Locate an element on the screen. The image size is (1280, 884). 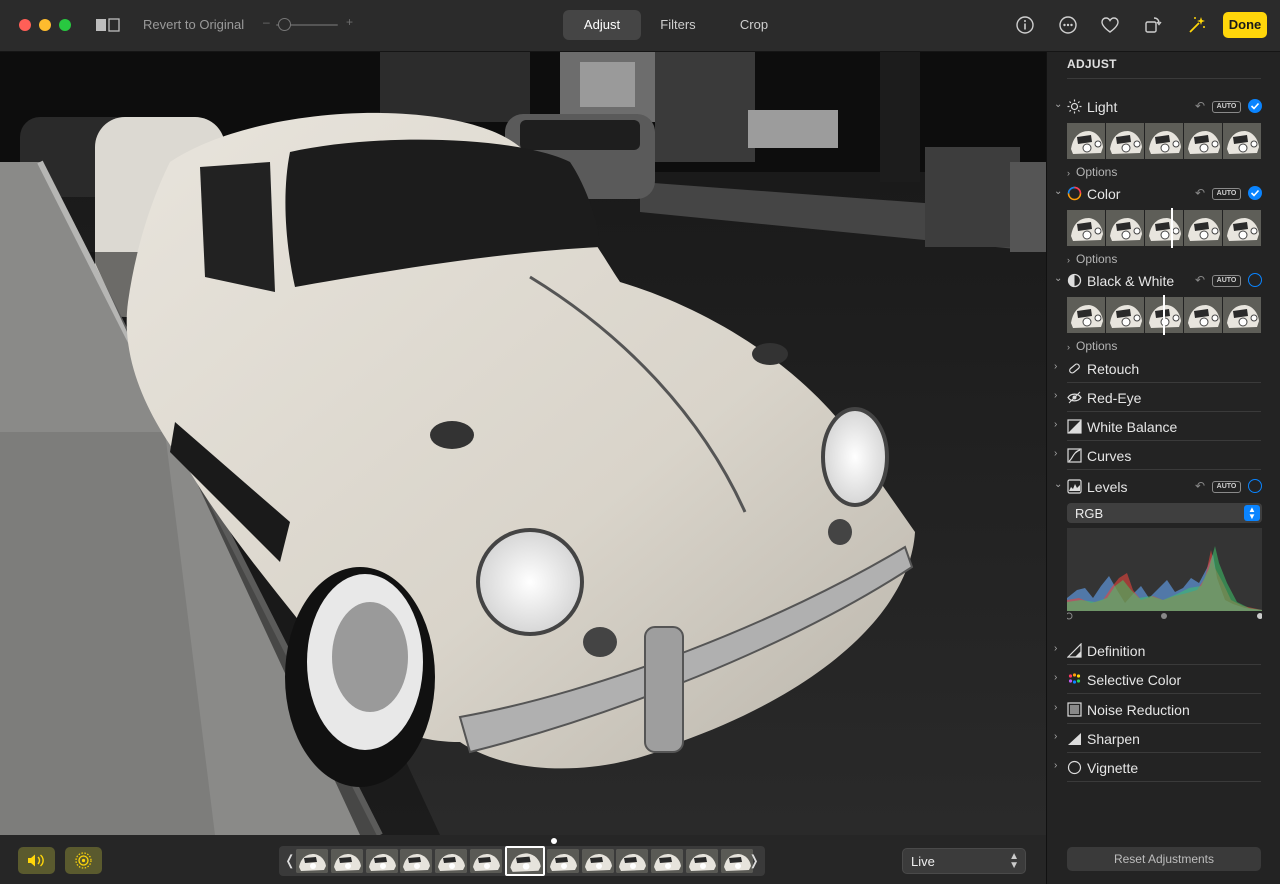
section-black-white: ⌄ Black & White ↶ AUTO is located at coordinates (1163, 281).